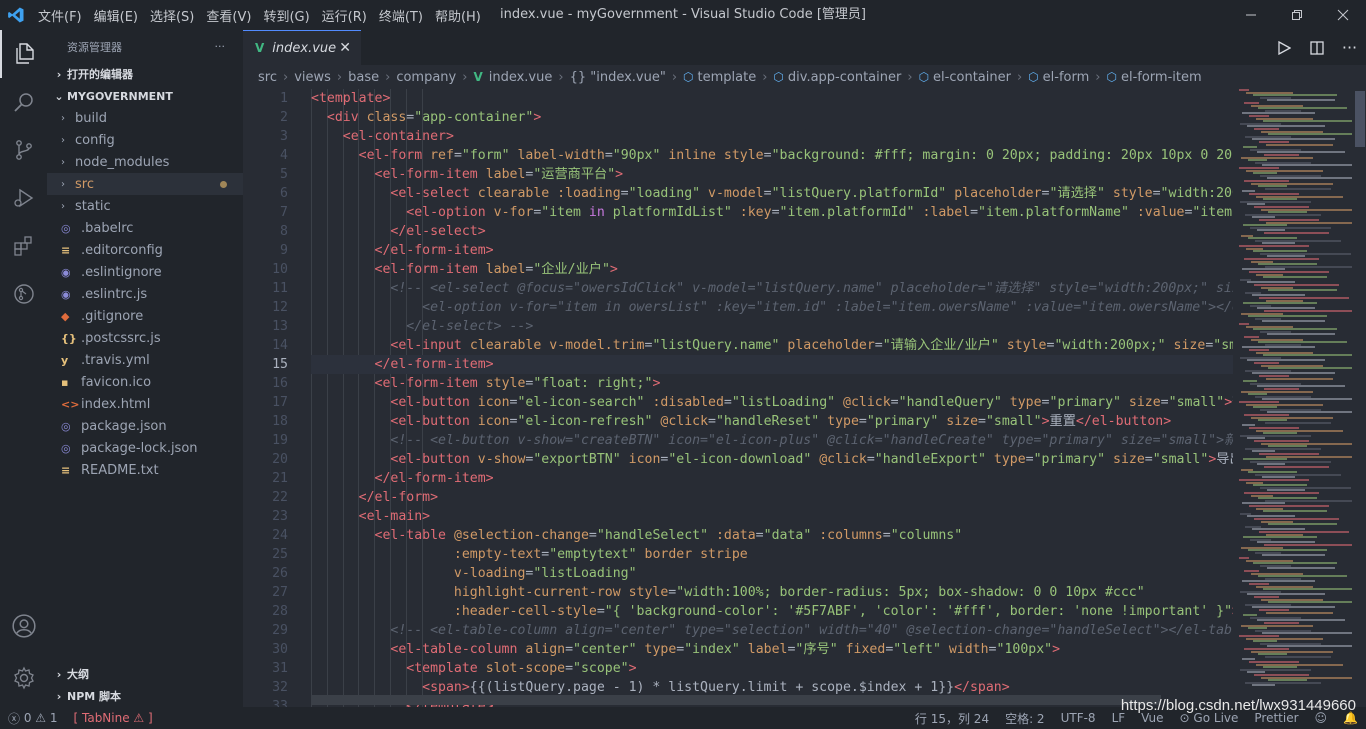 The image size is (1366, 729). Describe the element at coordinates (1316, 47) in the screenshot. I see `split-editor-icon` at that location.